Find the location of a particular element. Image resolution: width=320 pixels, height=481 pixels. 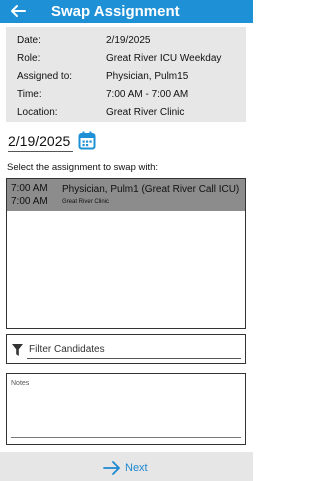

detail-label: Date: is located at coordinates (29, 40).